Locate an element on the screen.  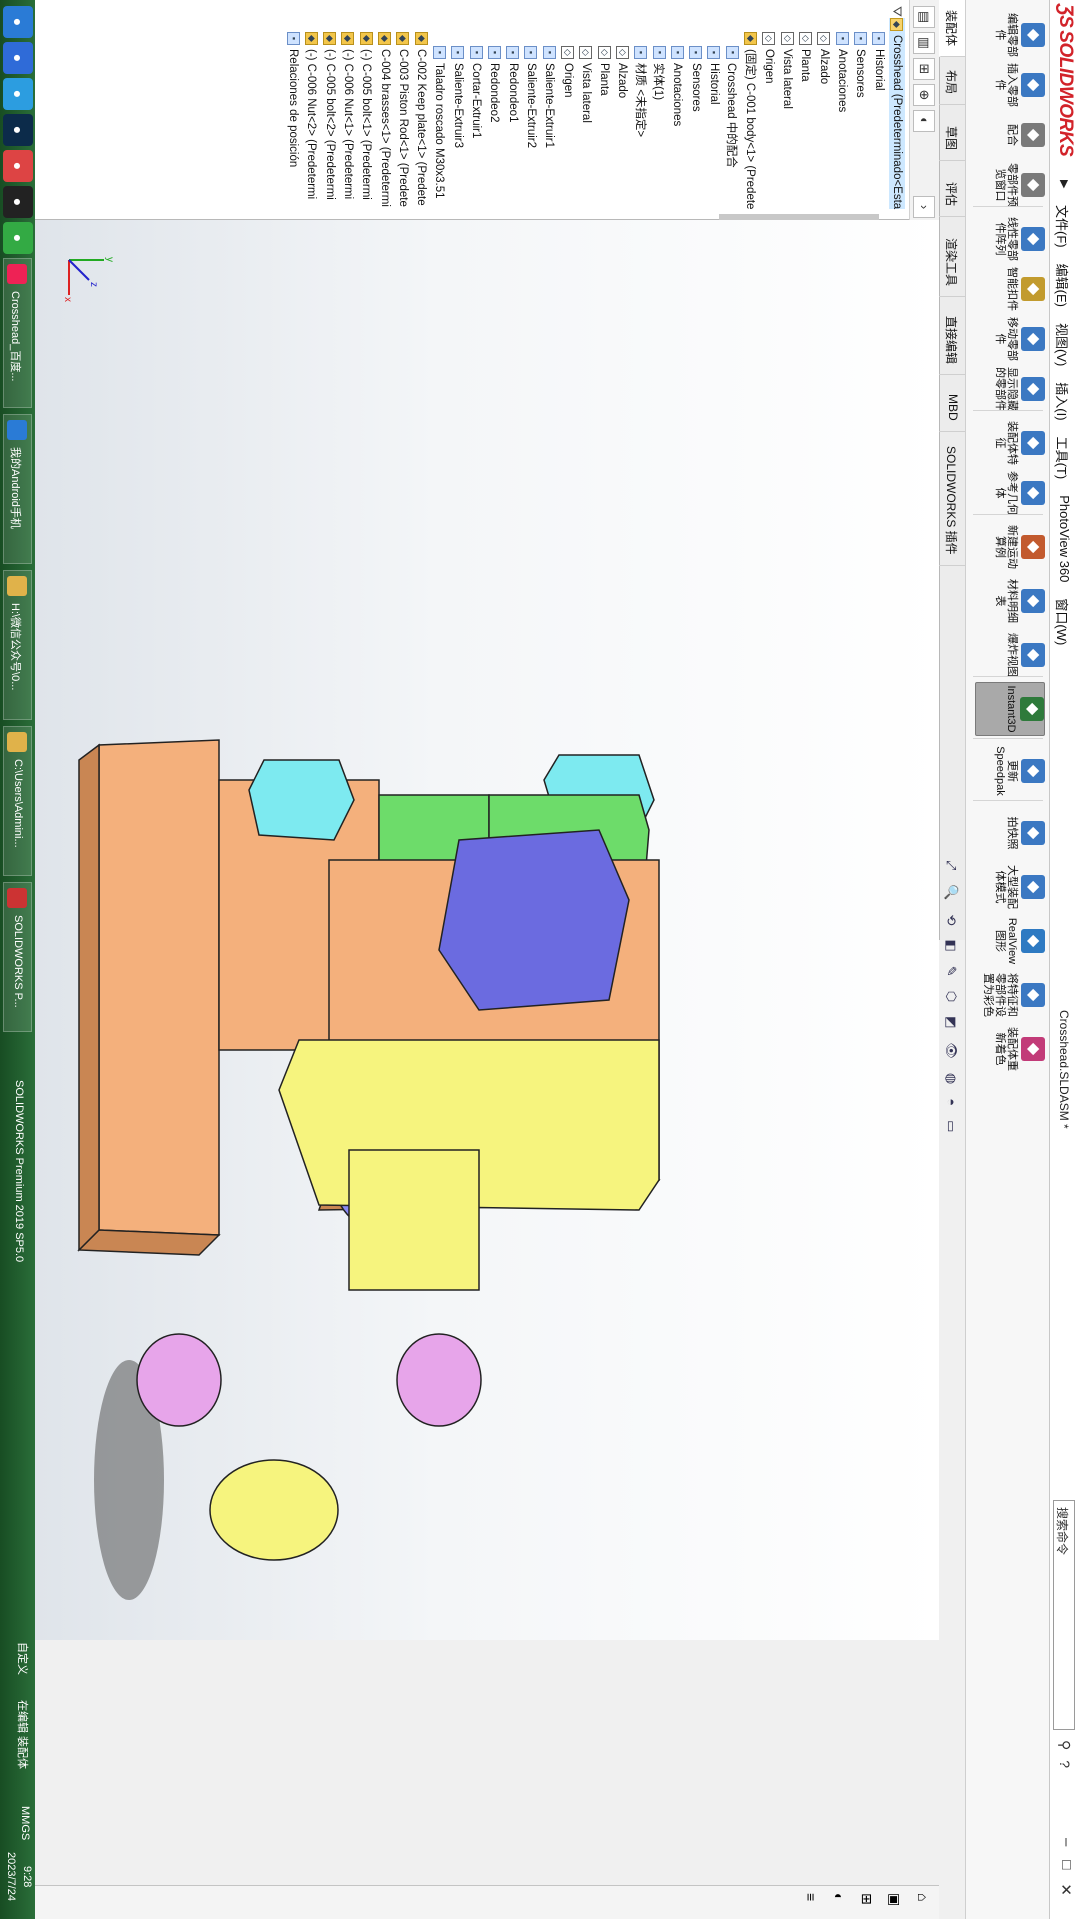
ribbon-button-16: ◆ 大型装配体模式 is located at coordinates (1010, 887).